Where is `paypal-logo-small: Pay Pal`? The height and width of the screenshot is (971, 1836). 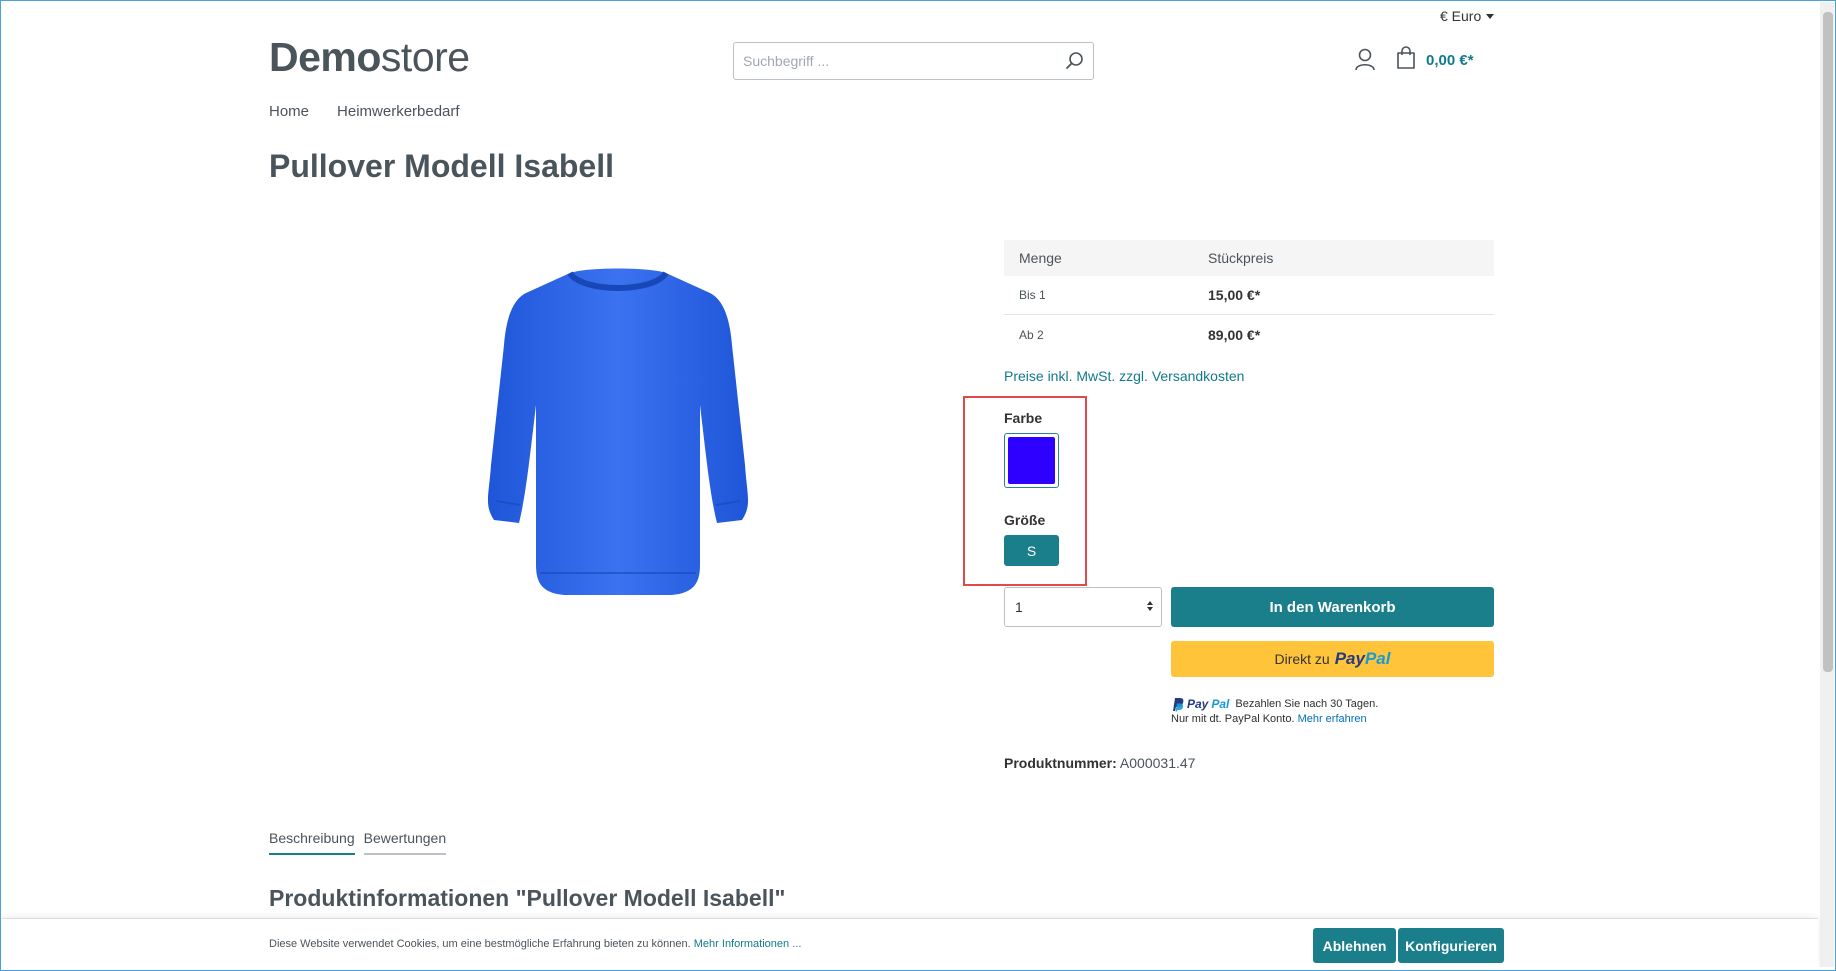 paypal-logo-small: Pay Pal is located at coordinates (1200, 704).